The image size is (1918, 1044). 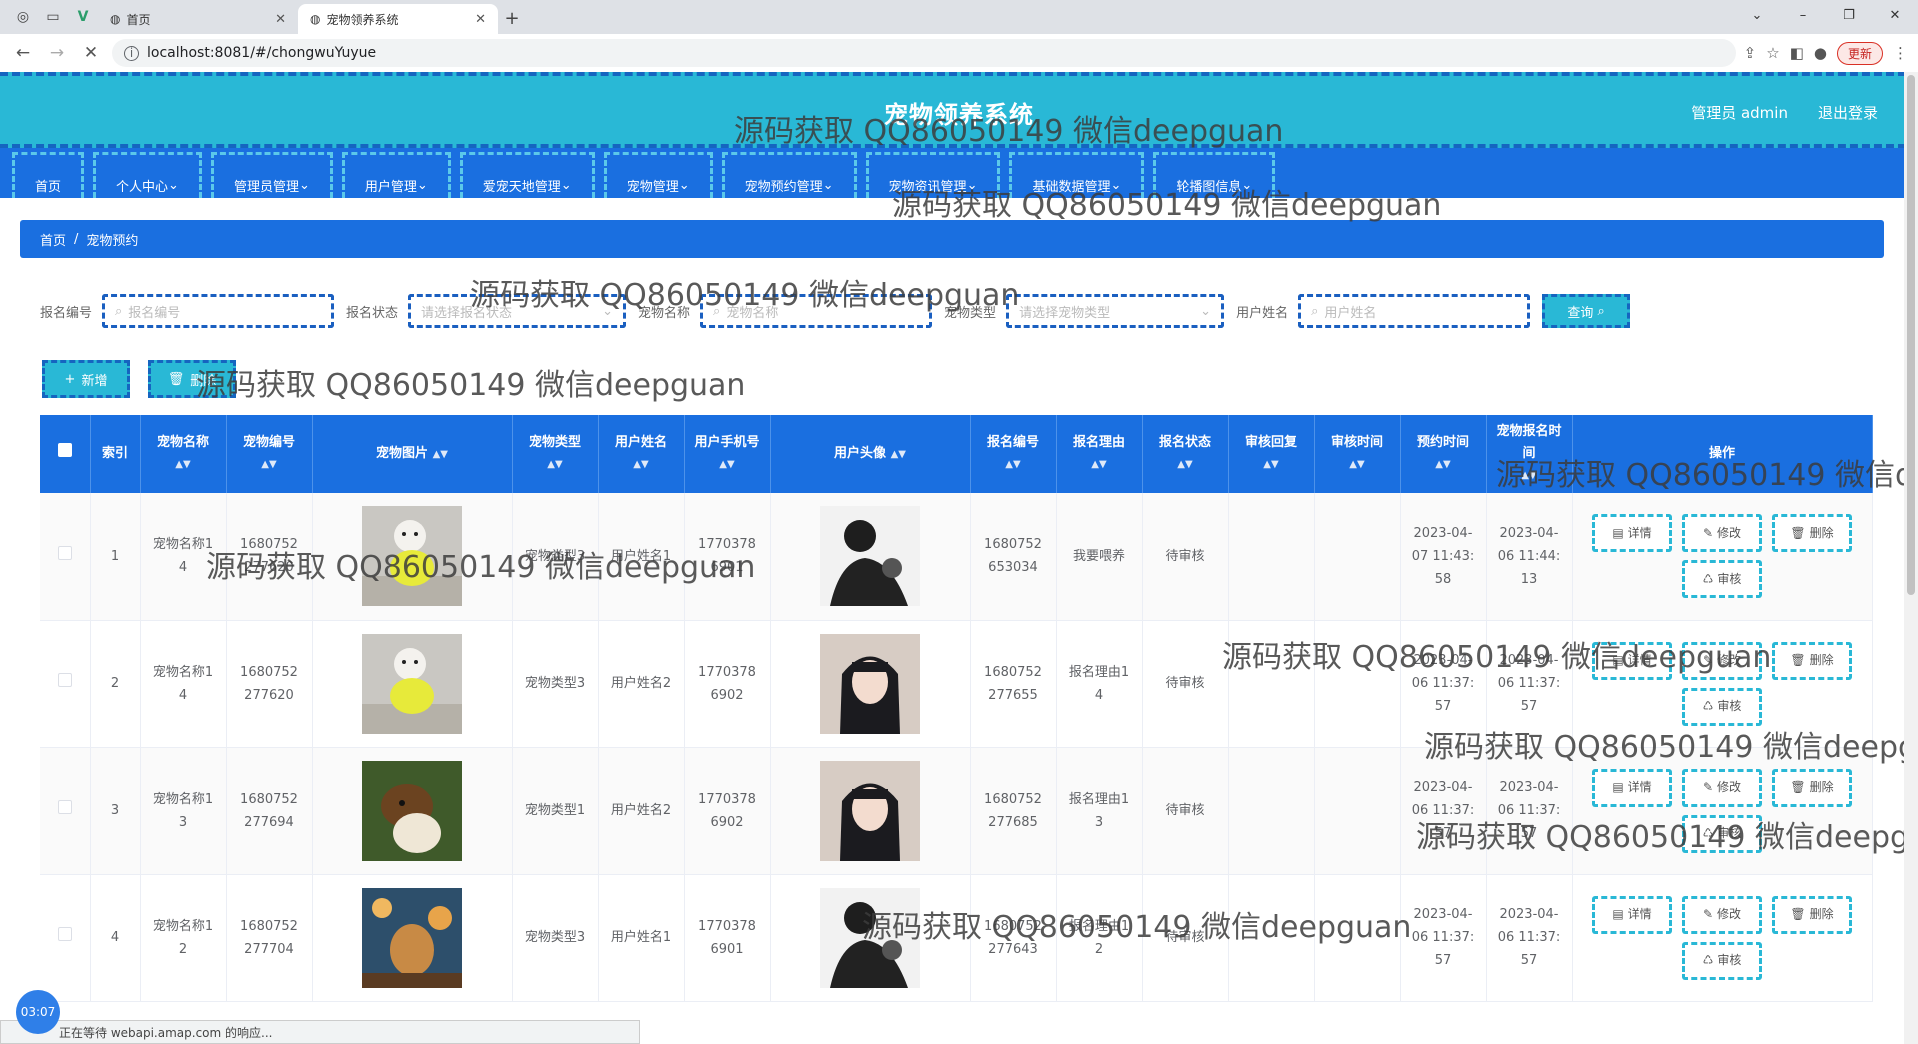 What do you see at coordinates (1099, 454) in the screenshot?
I see `column-header: 报名理由 ▲▼` at bounding box center [1099, 454].